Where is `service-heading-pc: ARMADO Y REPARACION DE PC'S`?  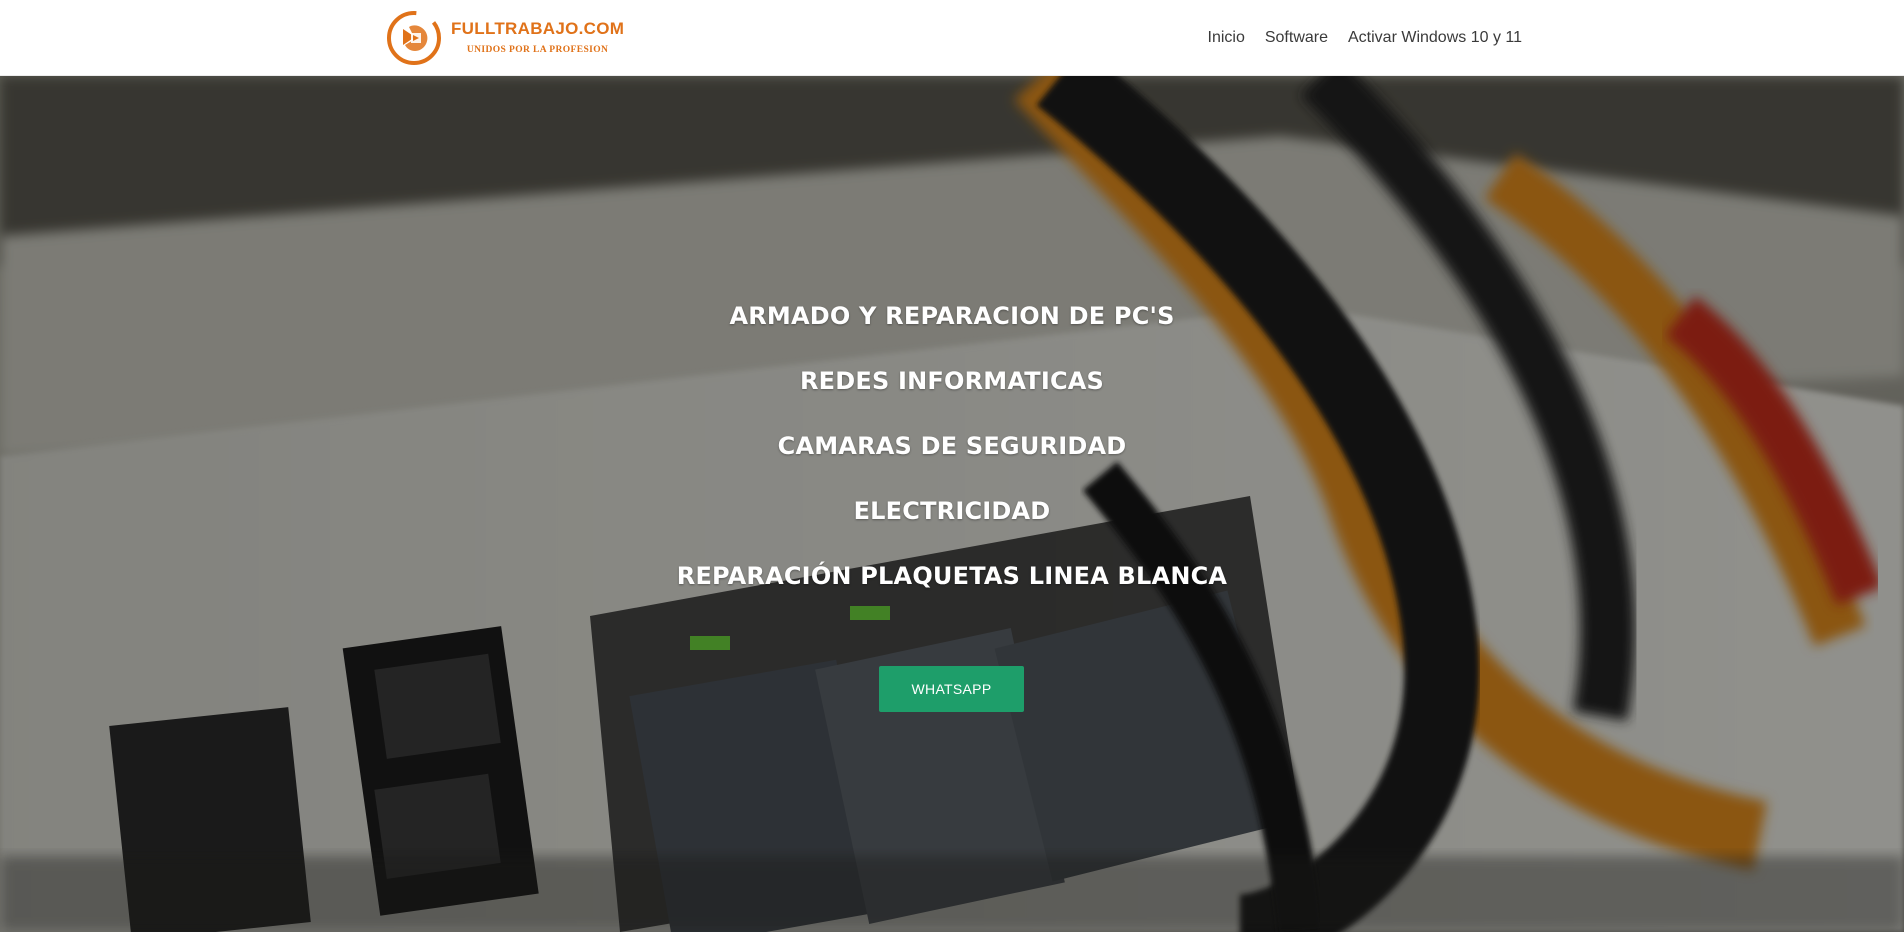 service-heading-pc: ARMADO Y REPARACION DE PC'S is located at coordinates (952, 316).